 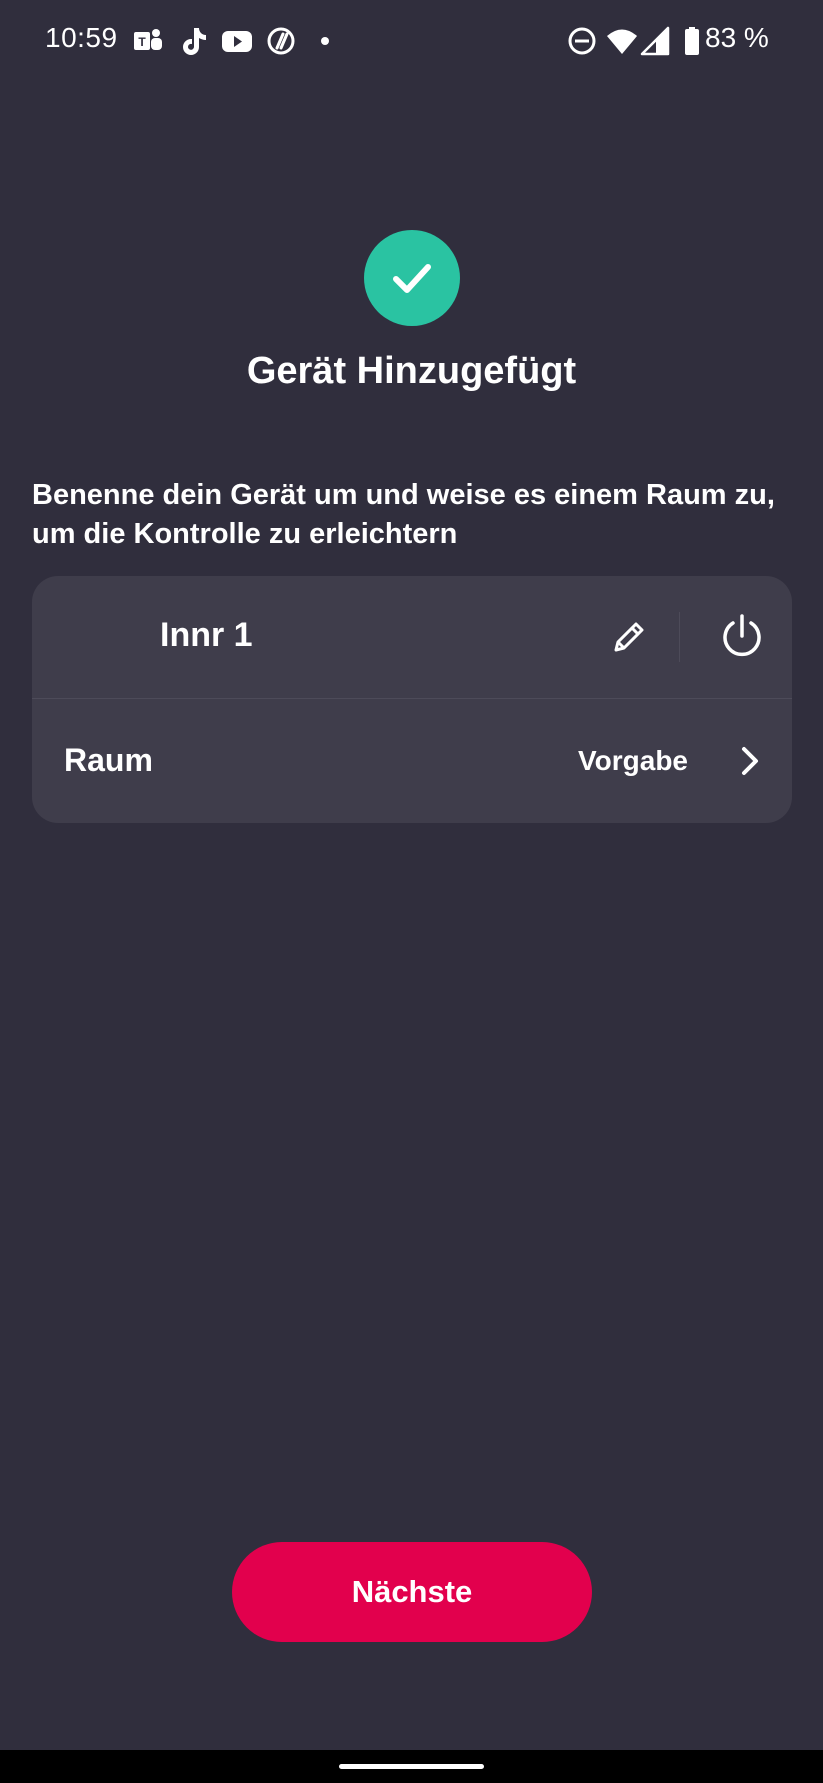 I want to click on power-icon, so click(x=742, y=635).